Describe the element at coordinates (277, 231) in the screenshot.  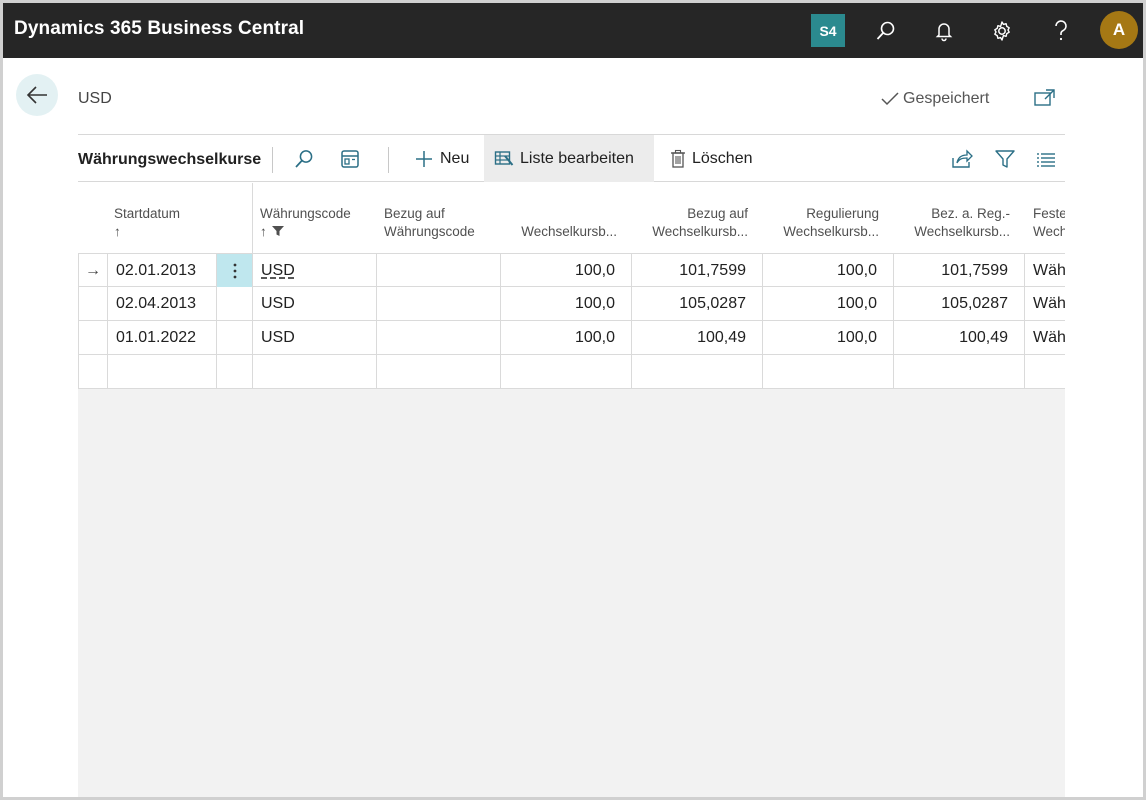
I see `filter-active-icon` at that location.